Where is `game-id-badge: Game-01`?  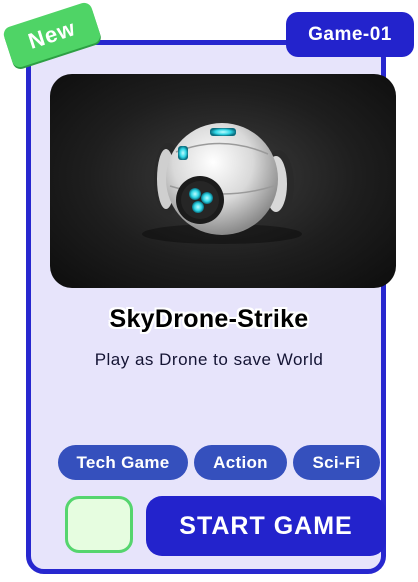 game-id-badge: Game-01 is located at coordinates (350, 34).